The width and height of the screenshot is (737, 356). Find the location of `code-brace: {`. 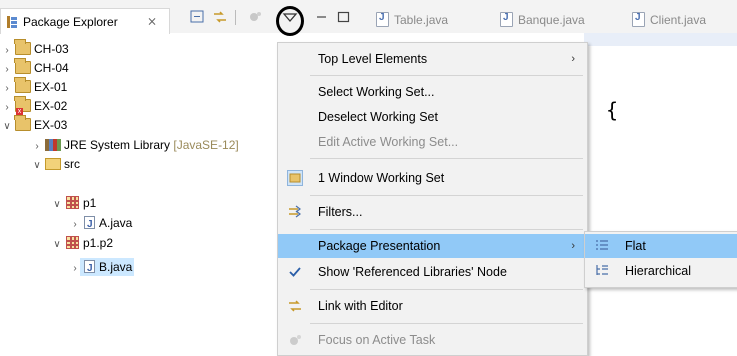

code-brace: { is located at coordinates (612, 110).